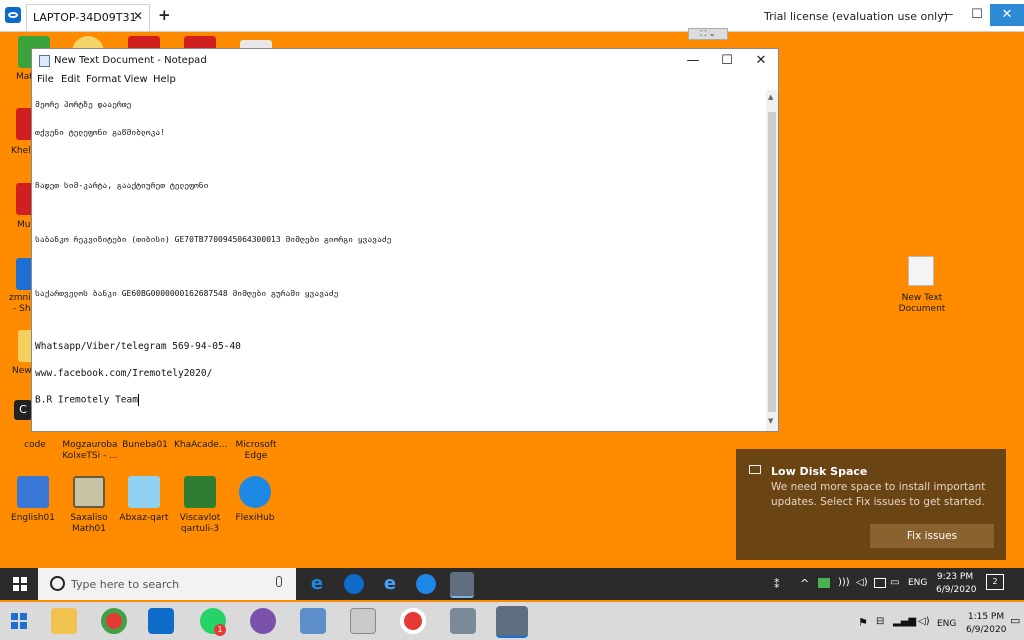 The height and width of the screenshot is (640, 1024). Describe the element at coordinates (124, 373) in the screenshot. I see `text-line: www.facebook.com/Iremotely2020/` at that location.